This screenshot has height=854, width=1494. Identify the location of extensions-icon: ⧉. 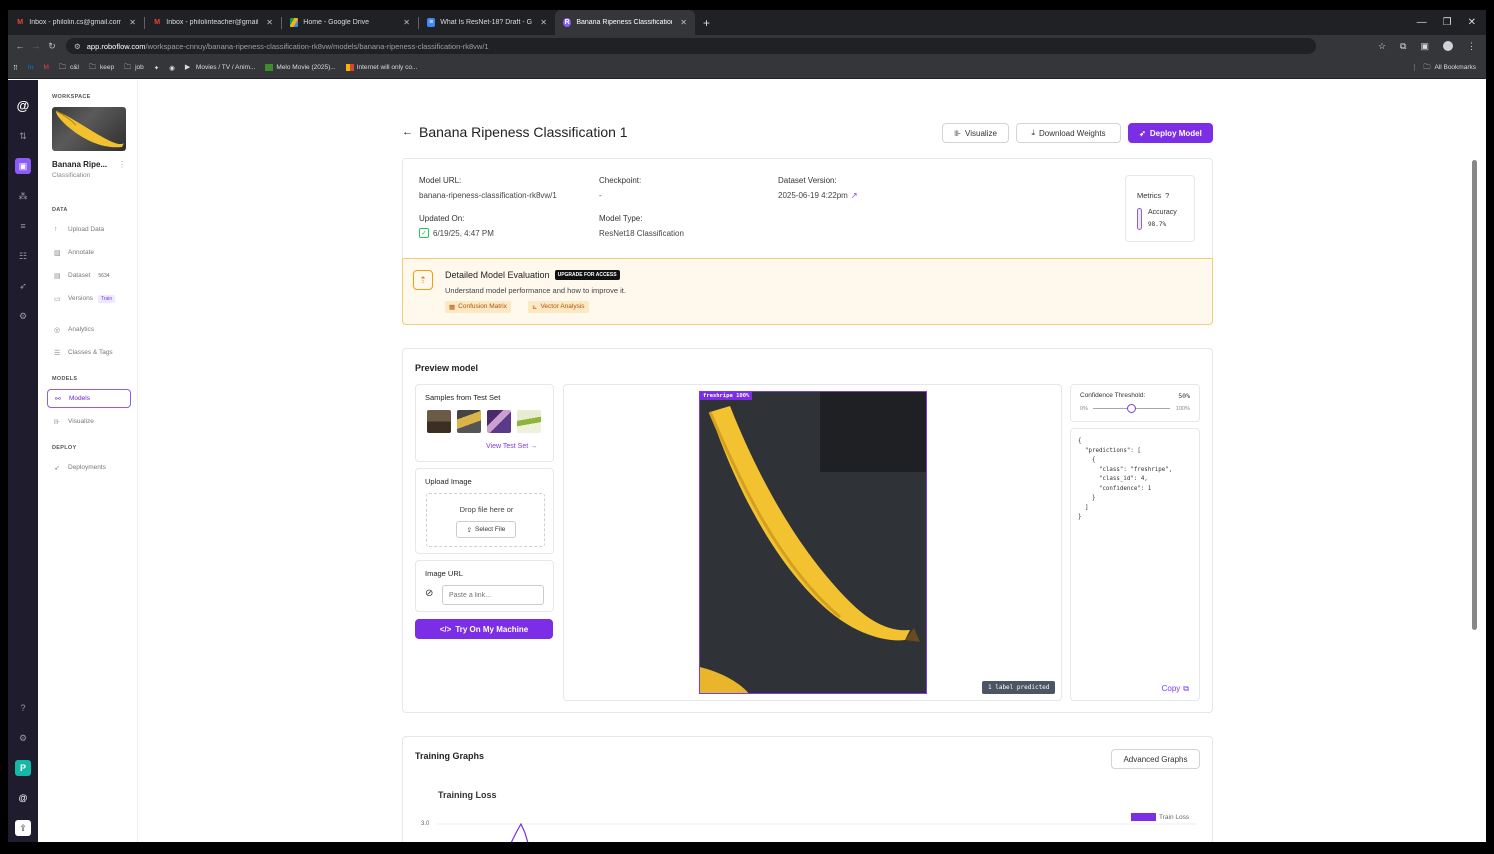
(1403, 46).